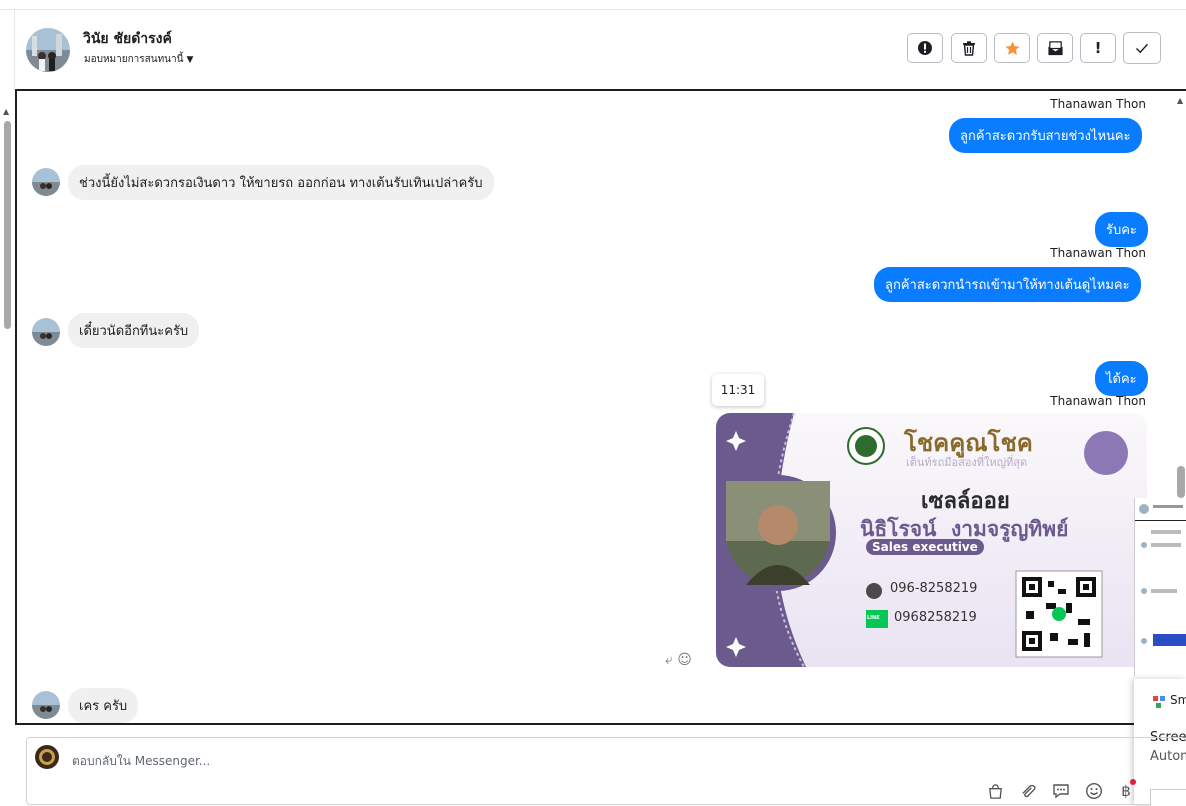 The image size is (1186, 806). What do you see at coordinates (1061, 791) in the screenshot?
I see `comment-icon` at bounding box center [1061, 791].